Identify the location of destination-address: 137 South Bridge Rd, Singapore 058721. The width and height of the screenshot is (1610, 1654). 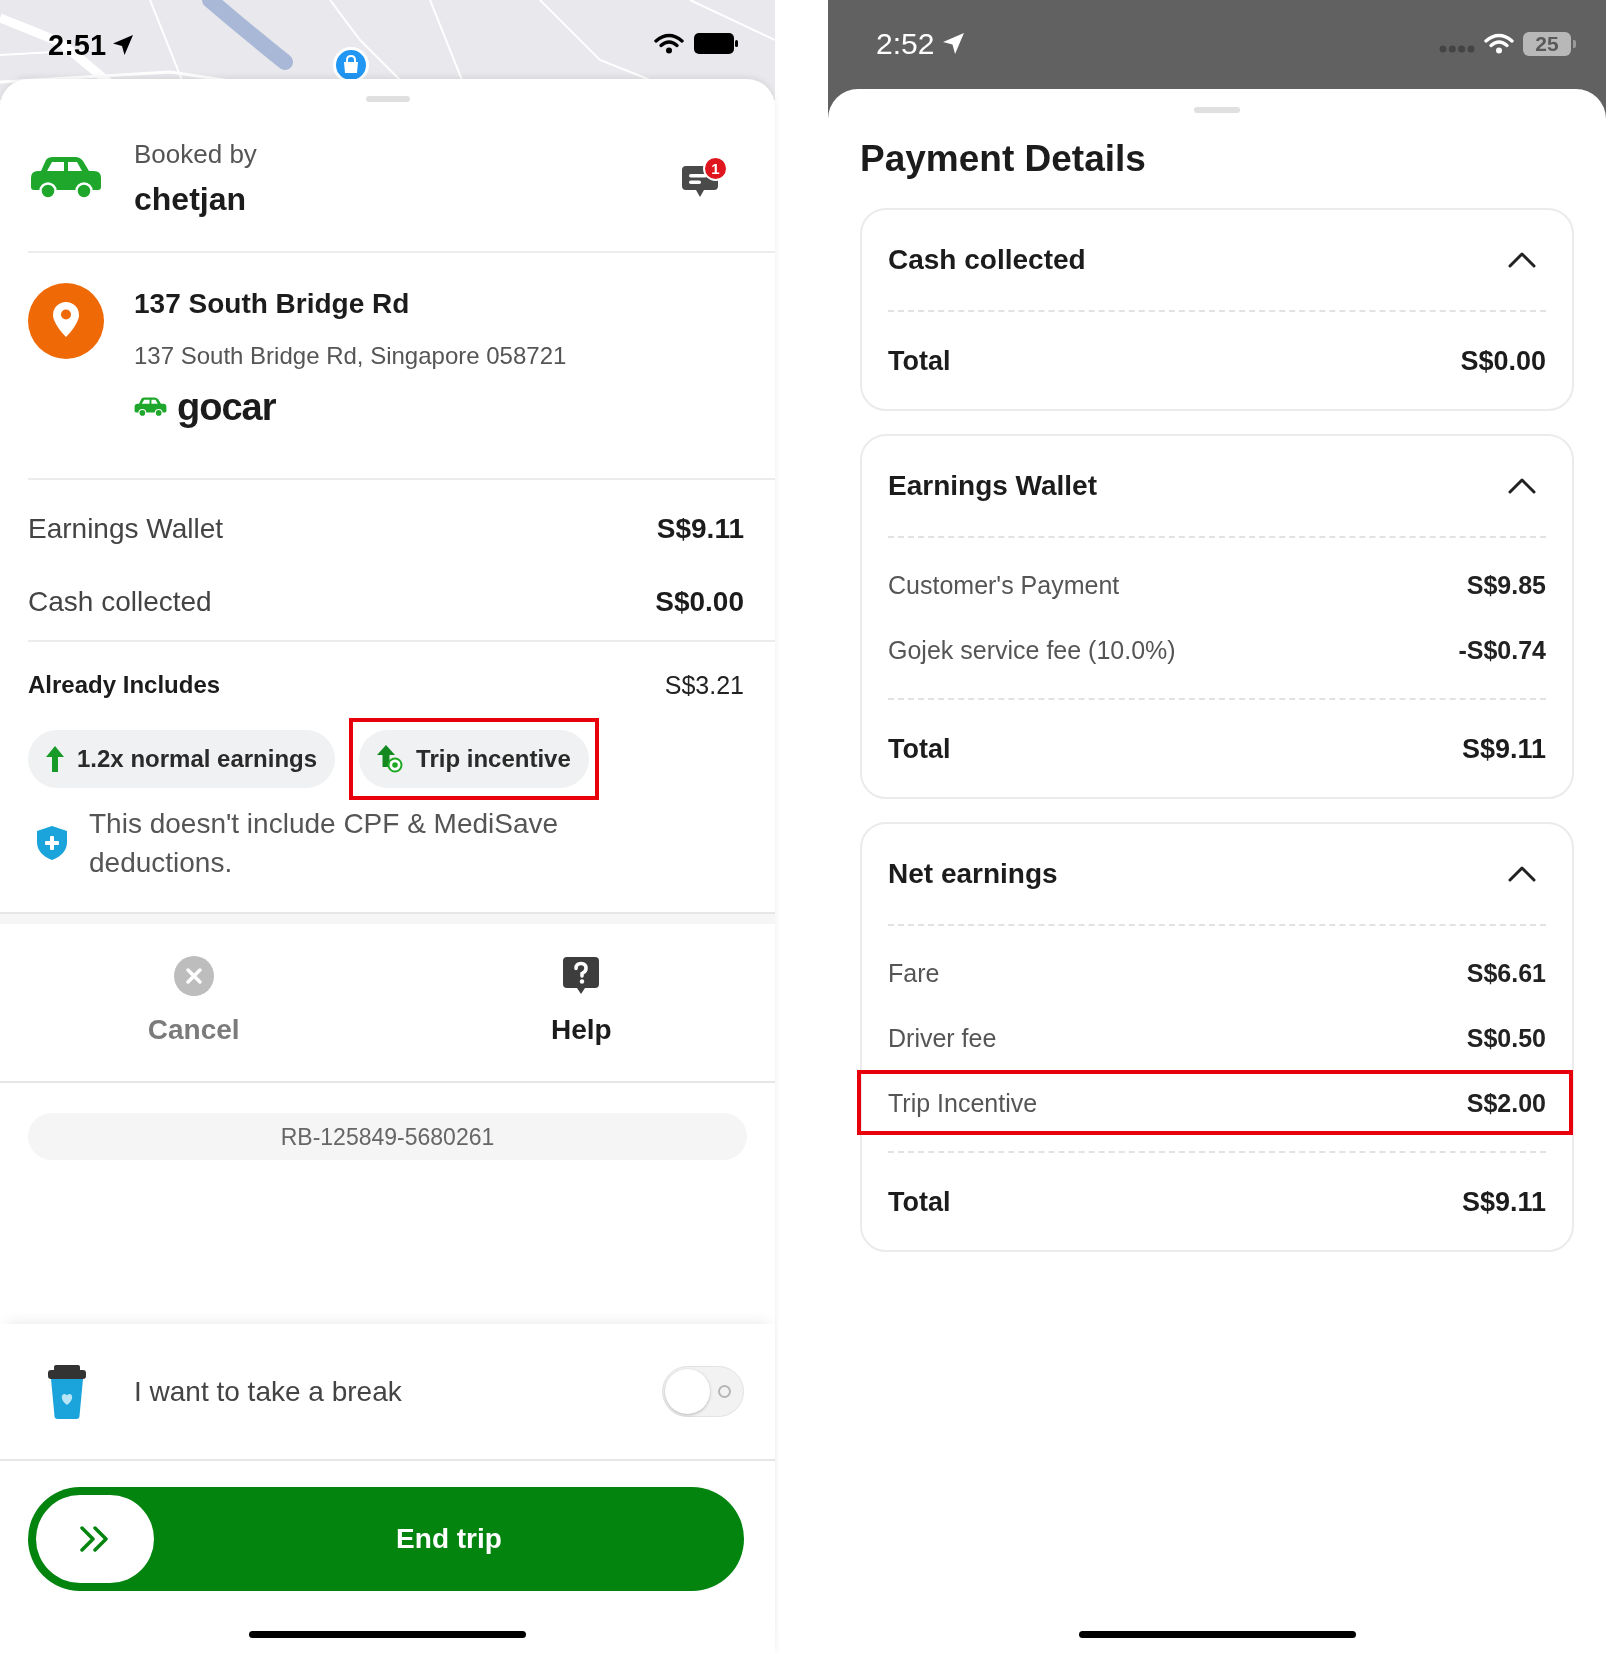
(350, 356).